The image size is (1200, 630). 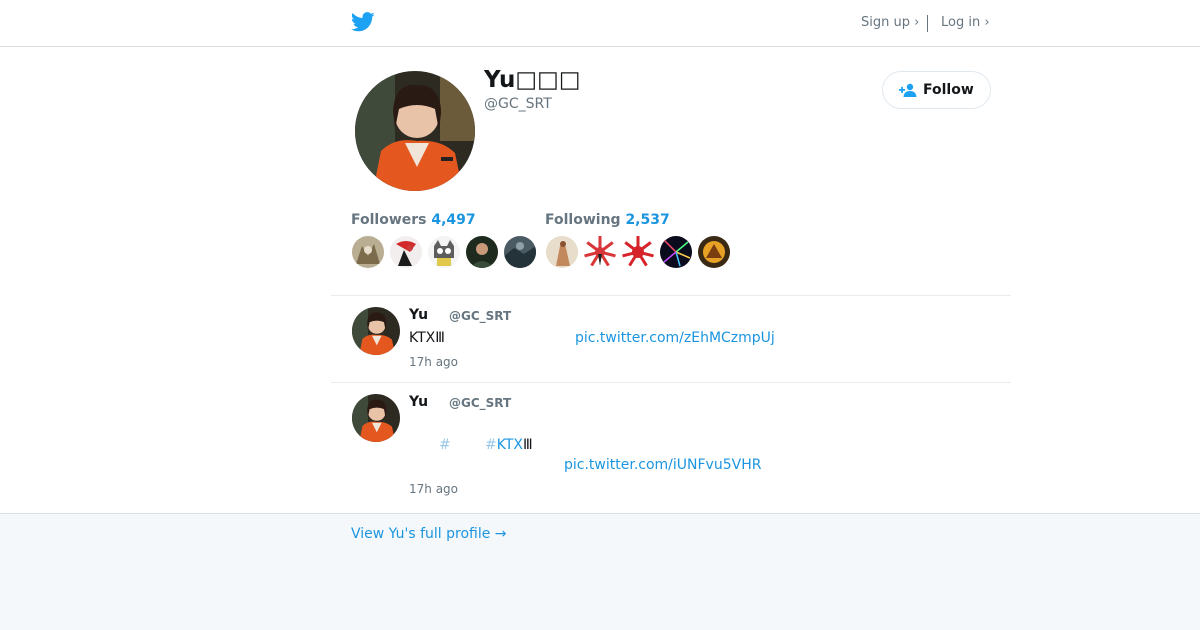 What do you see at coordinates (389, 220) in the screenshot?
I see `followers-label: Followers` at bounding box center [389, 220].